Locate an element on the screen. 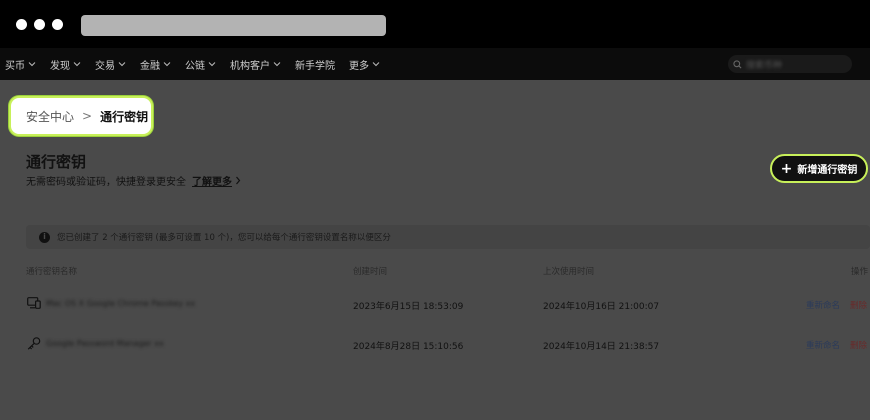  column-header-created: 创建时间 is located at coordinates (370, 272).